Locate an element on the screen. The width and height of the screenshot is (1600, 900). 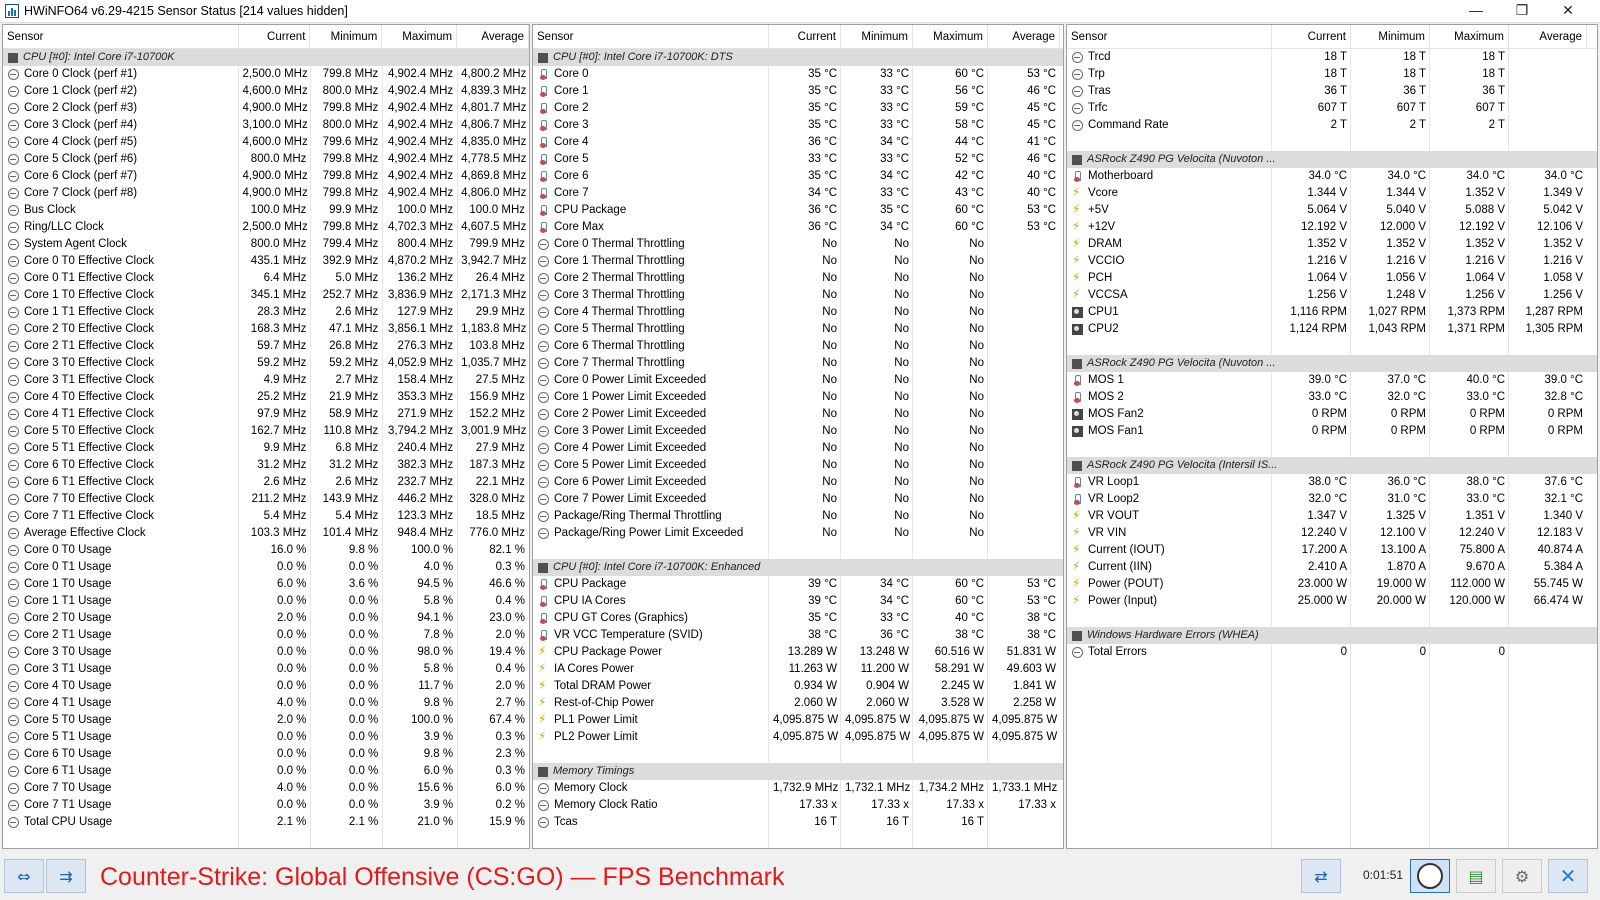
sensor-row: MOS Fan2 0 RPM 0 RPM 0 RPM 0 RPM is located at coordinates (1332, 414).